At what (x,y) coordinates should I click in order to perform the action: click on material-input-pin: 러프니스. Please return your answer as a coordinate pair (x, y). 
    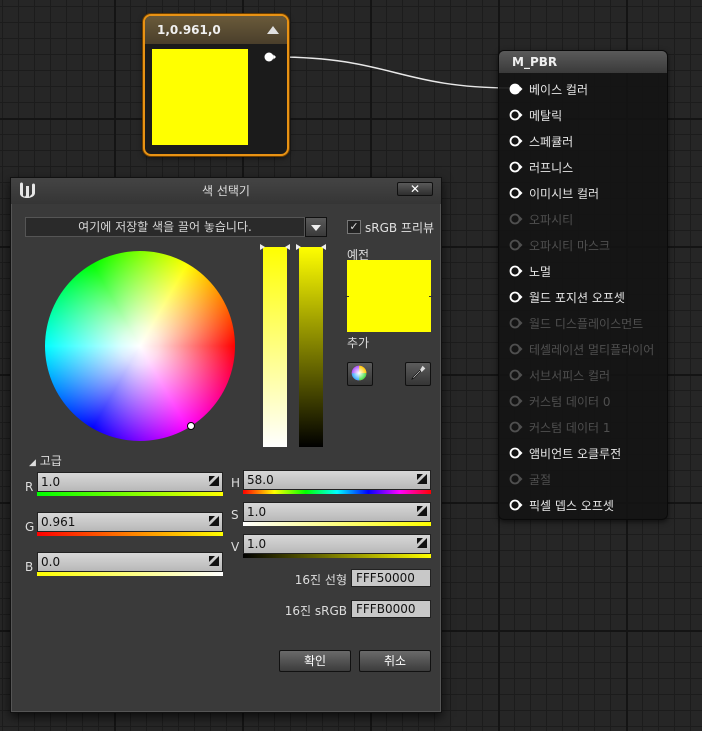
    Looking at the image, I should click on (541, 167).